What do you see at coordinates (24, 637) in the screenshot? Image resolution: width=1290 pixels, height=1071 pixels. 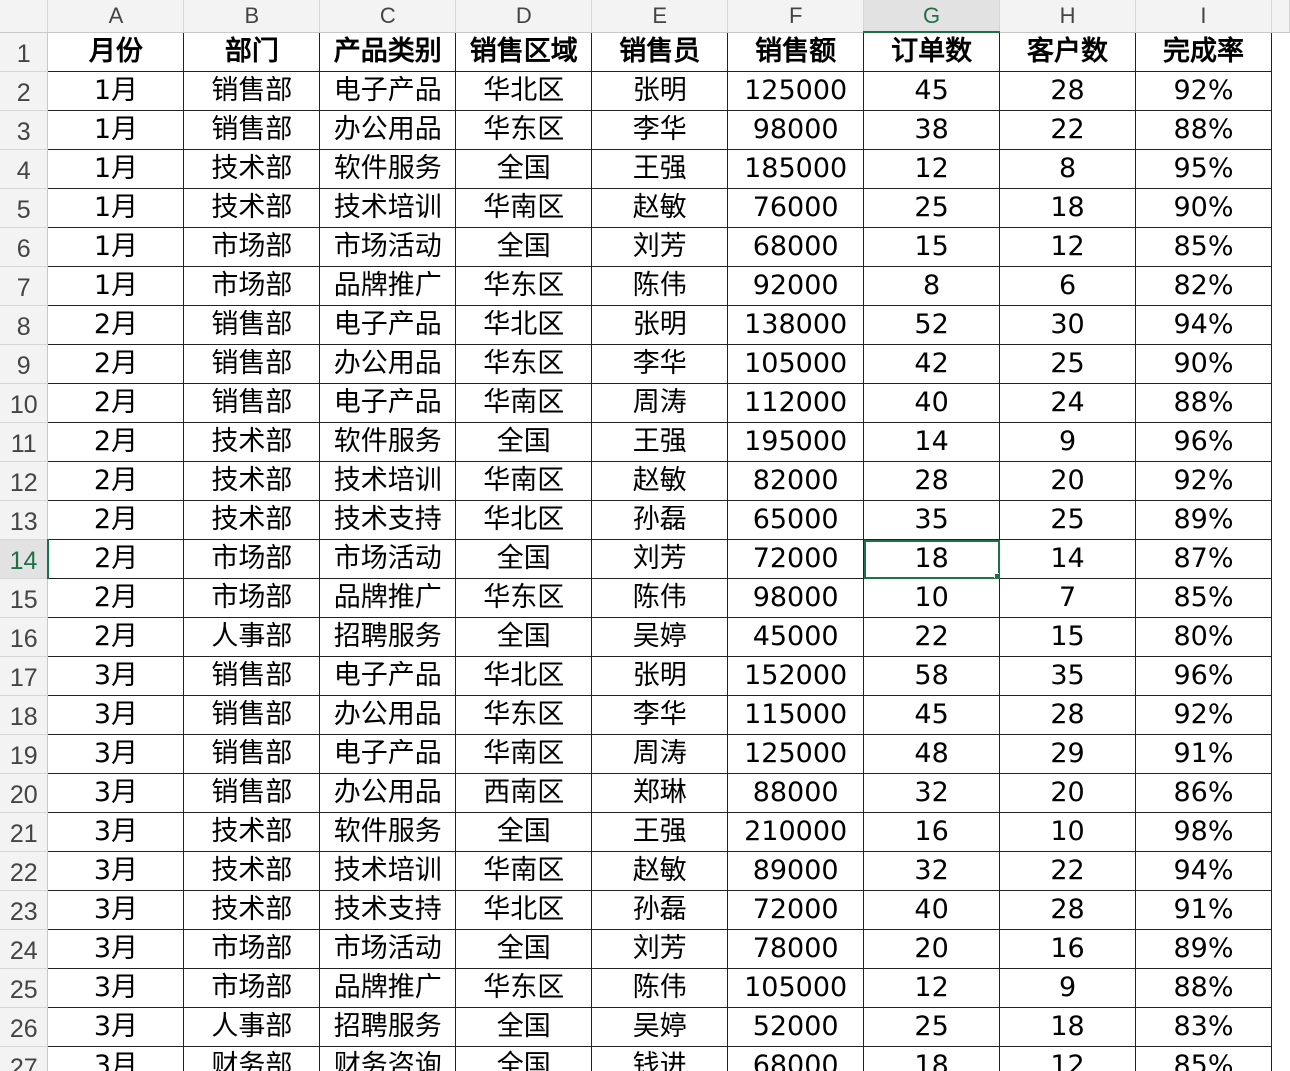 I see `row-header-16: 16` at bounding box center [24, 637].